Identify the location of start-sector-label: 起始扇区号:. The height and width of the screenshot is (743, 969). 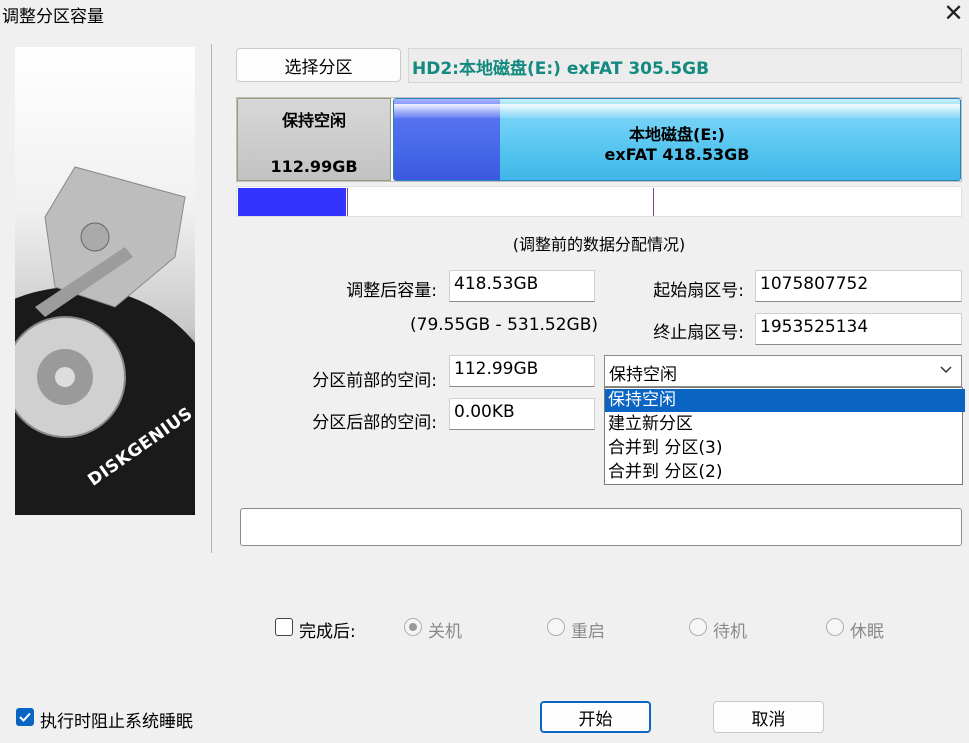
(698, 291).